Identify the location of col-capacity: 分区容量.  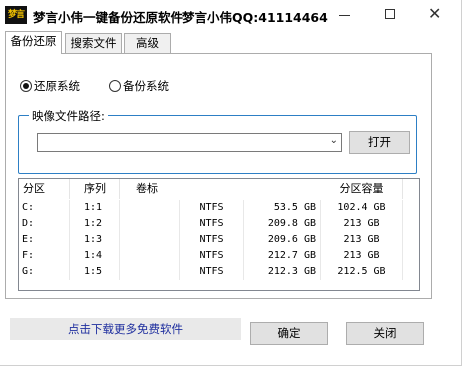
(362, 189).